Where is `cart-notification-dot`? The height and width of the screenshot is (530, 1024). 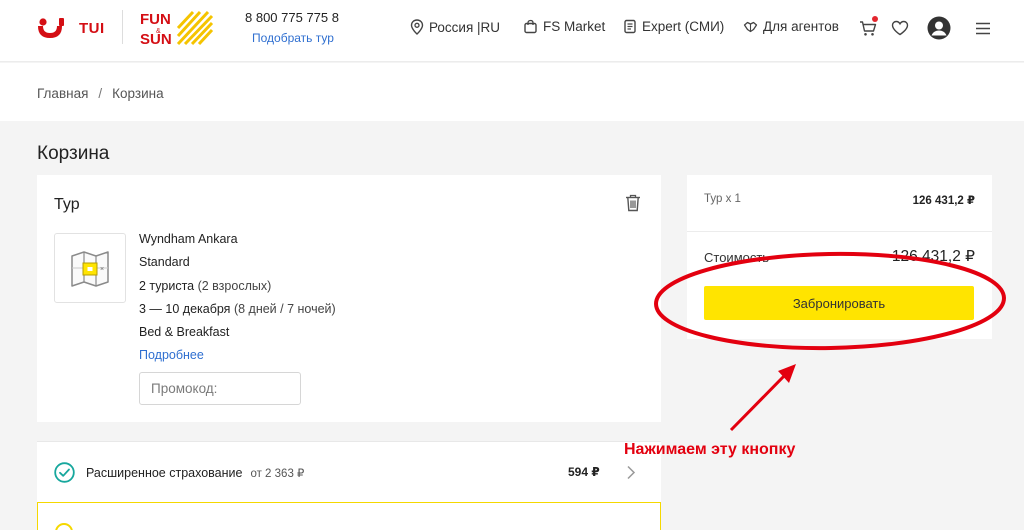 cart-notification-dot is located at coordinates (875, 19).